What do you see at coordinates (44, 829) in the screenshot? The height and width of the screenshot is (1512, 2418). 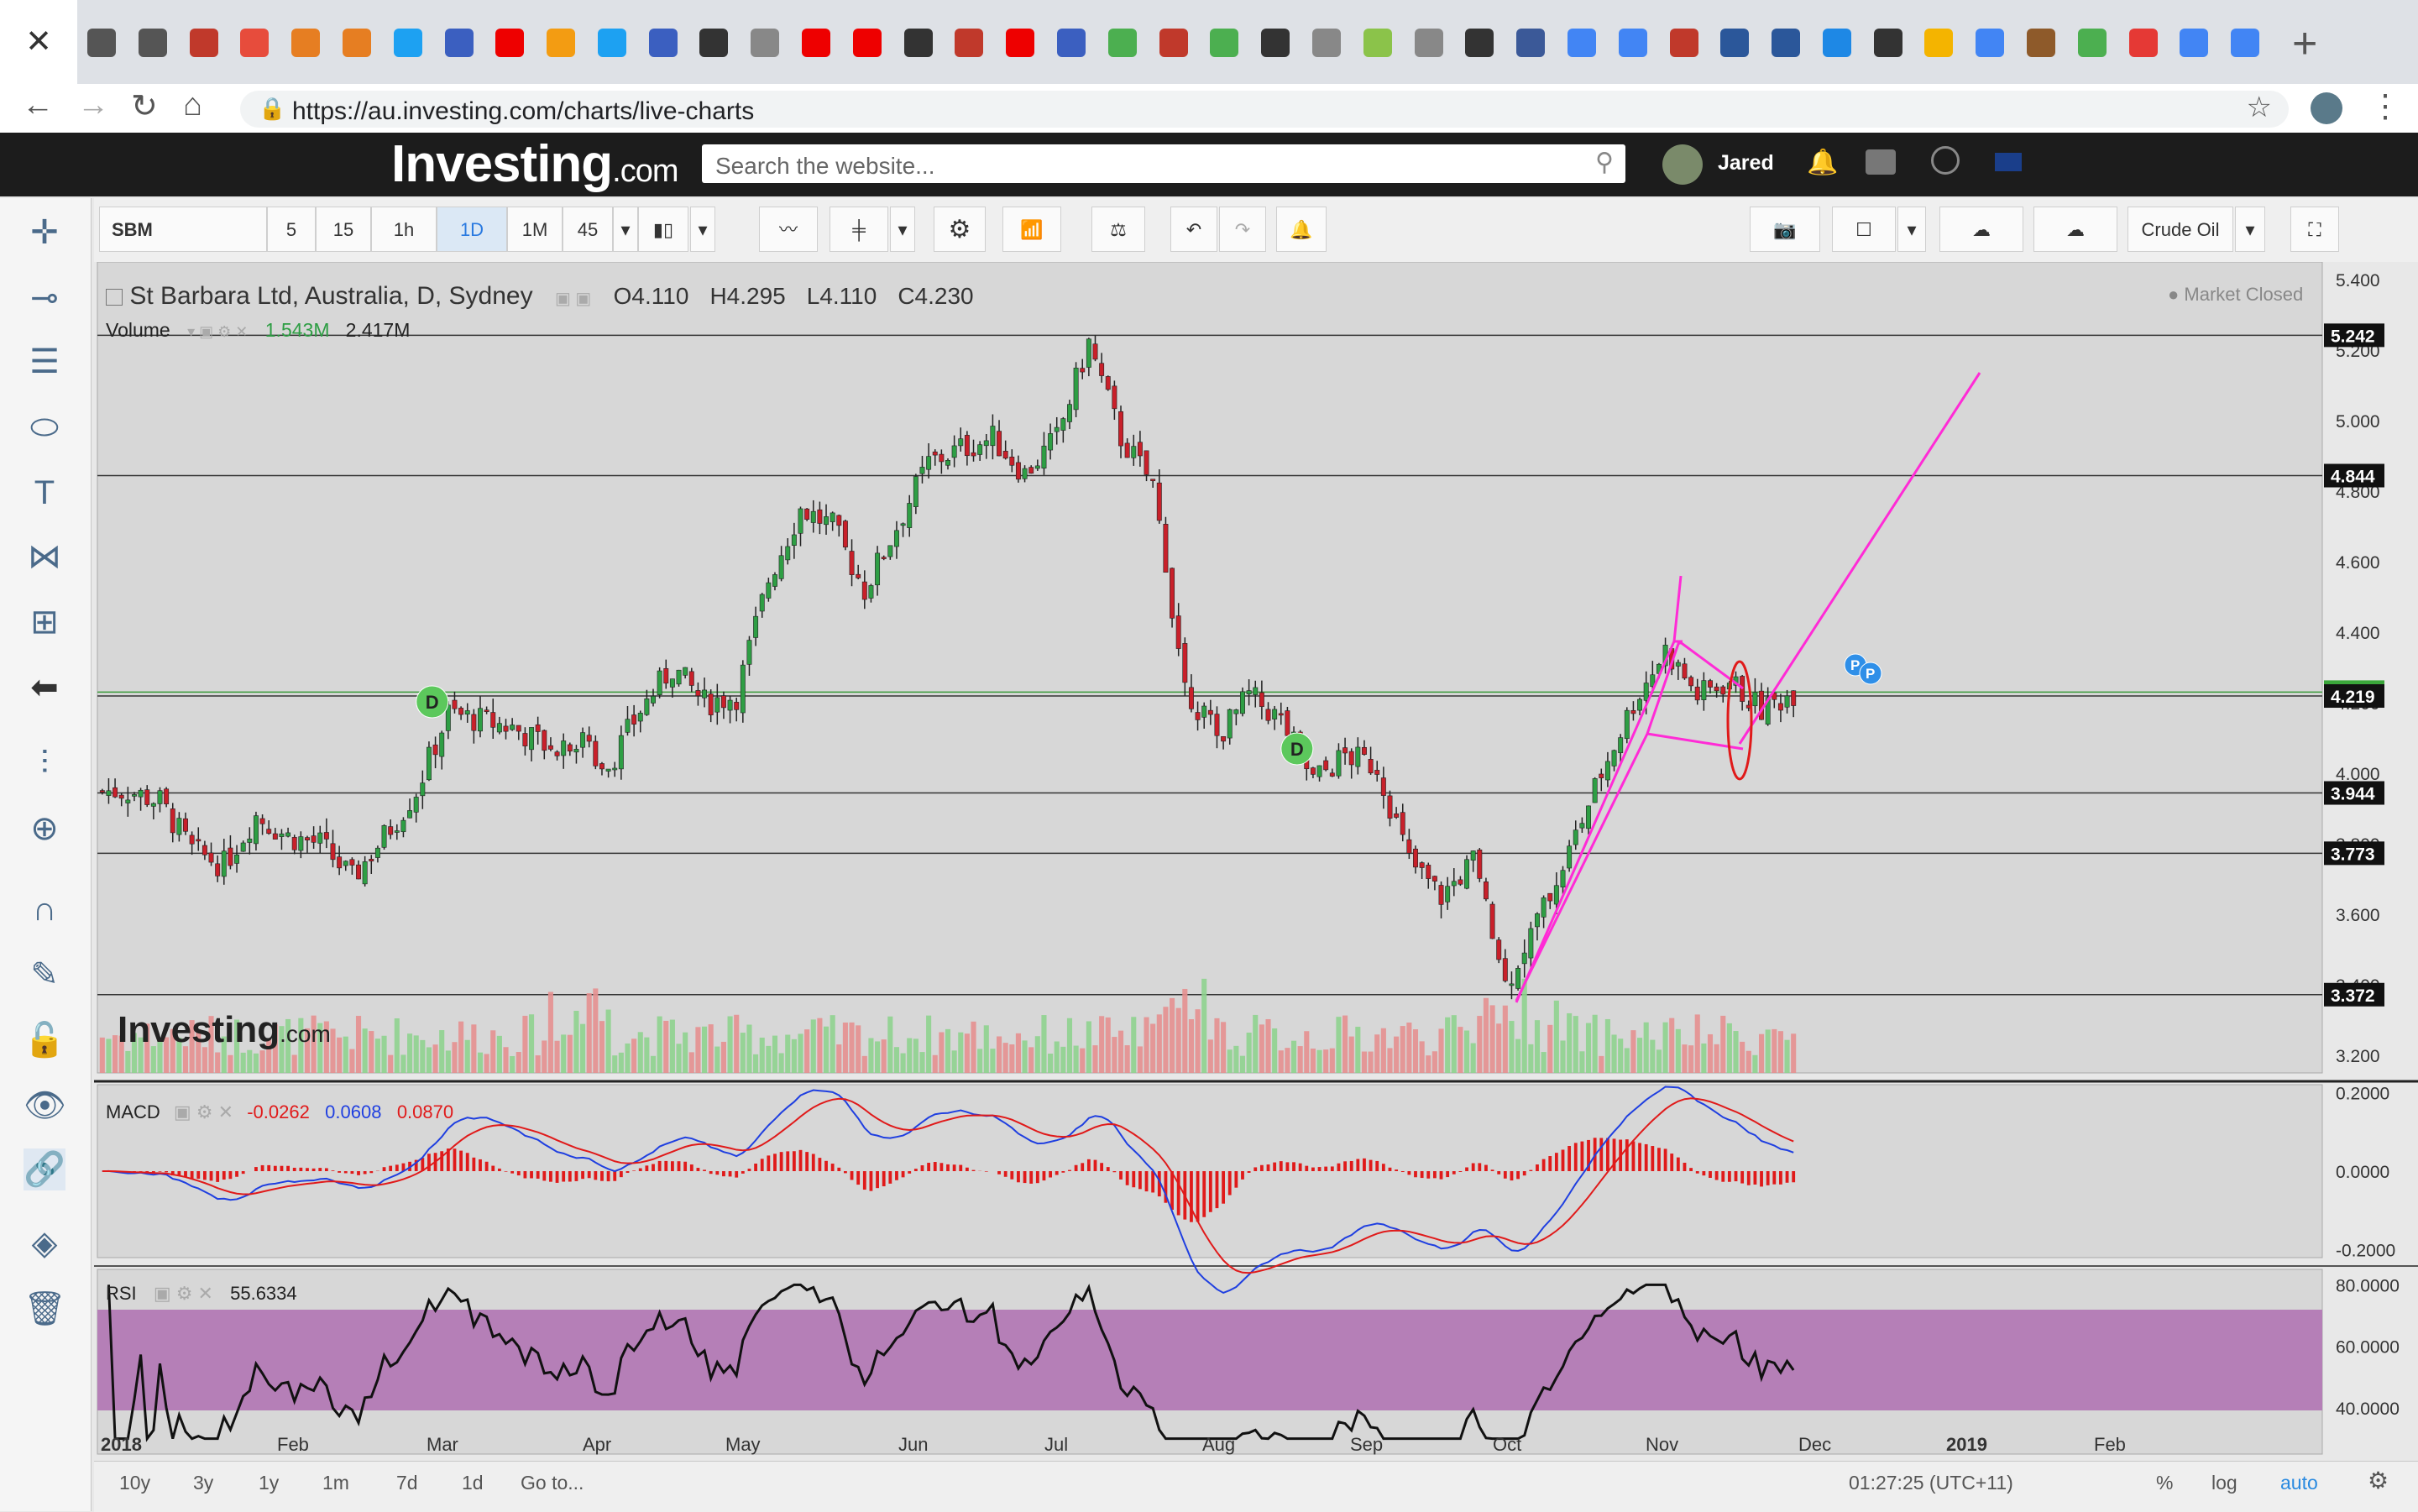 I see `zoom-in-icon: ⊕` at bounding box center [44, 829].